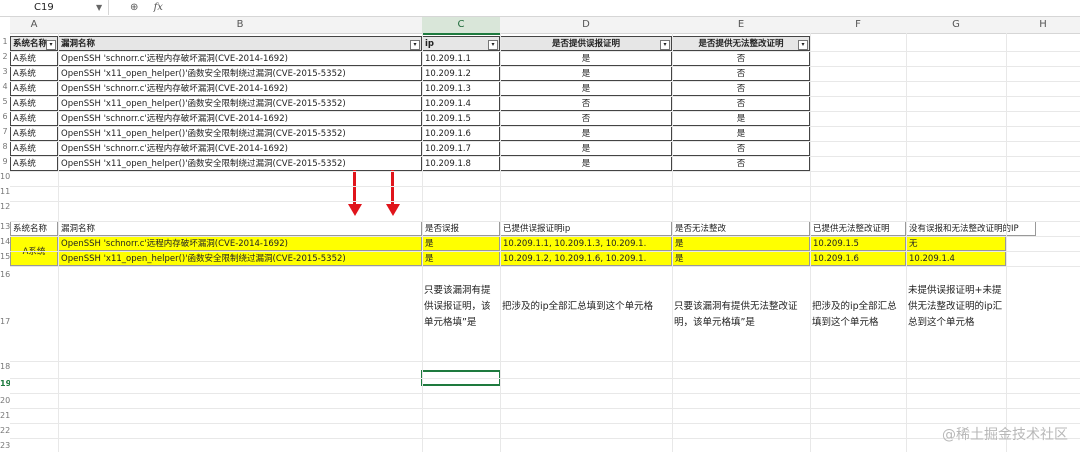 Image resolution: width=1080 pixels, height=452 pixels. What do you see at coordinates (5, 227) in the screenshot?
I see `row-header-13: 13` at bounding box center [5, 227].